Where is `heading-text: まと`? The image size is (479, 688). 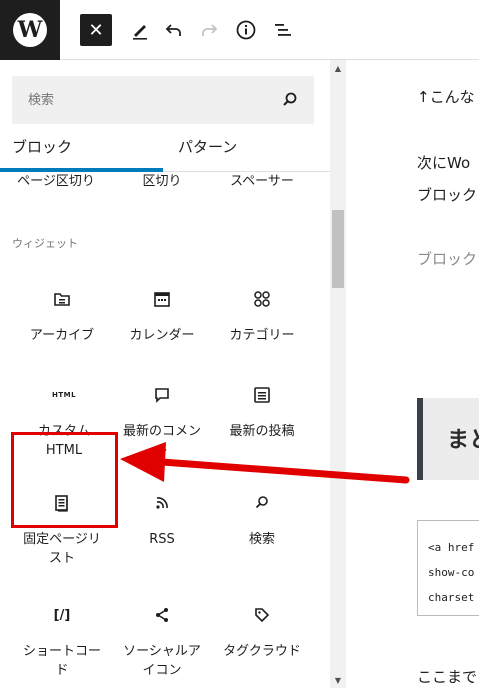
heading-text: まと is located at coordinates (463, 440).